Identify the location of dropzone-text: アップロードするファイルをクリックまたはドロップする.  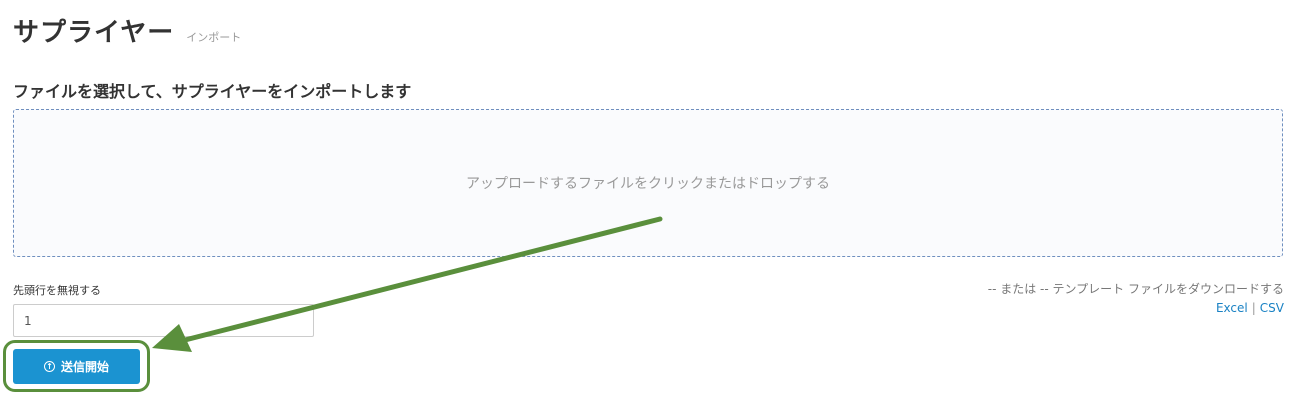
(648, 184).